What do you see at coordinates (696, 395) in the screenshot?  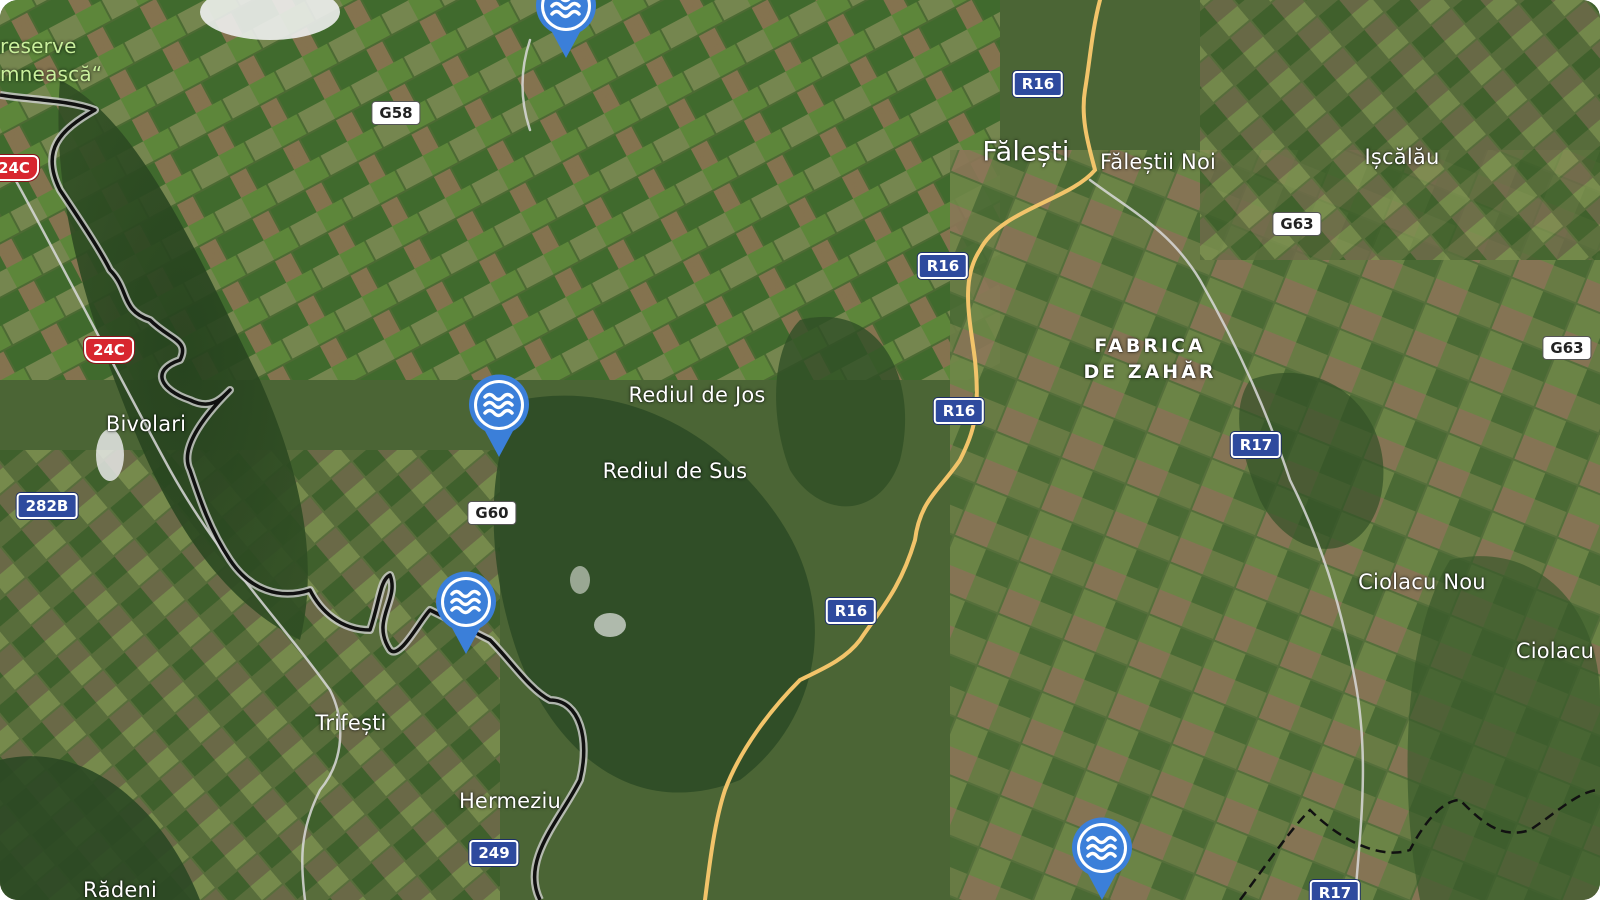 I see `place-label-rediul-de-jos: Rediul de Jos` at bounding box center [696, 395].